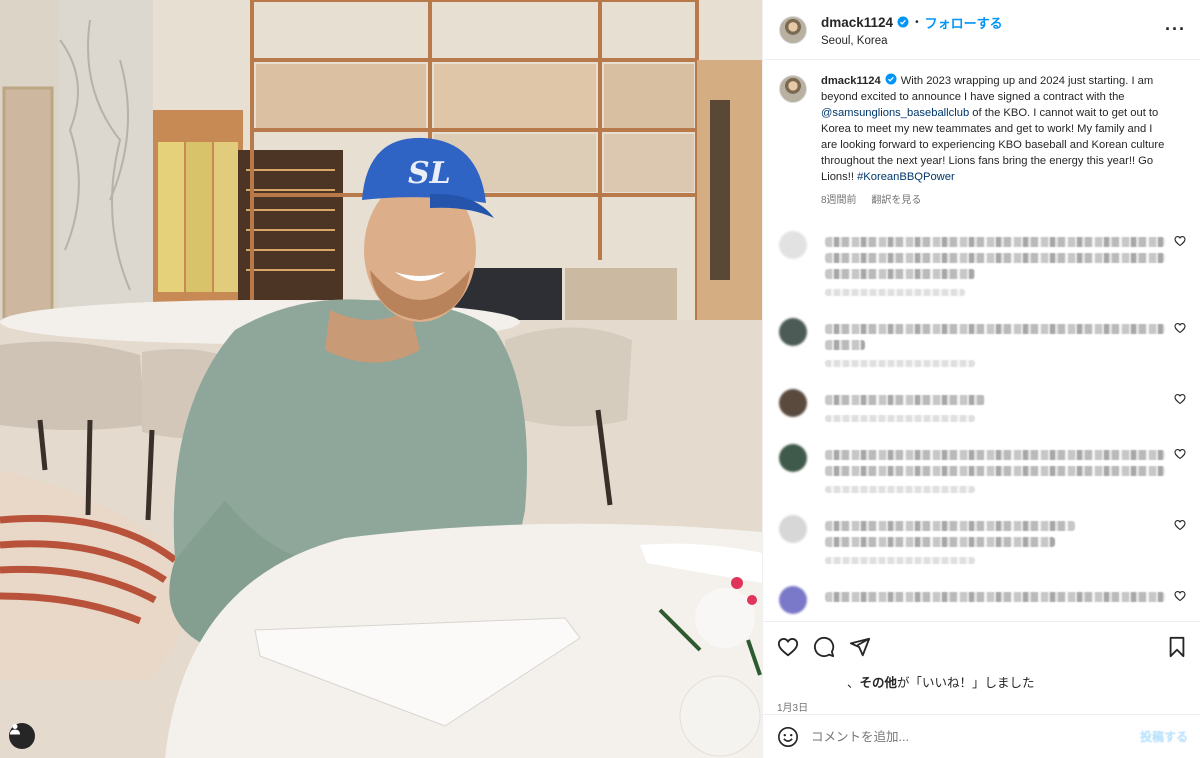 The image size is (1200, 758). Describe the element at coordinates (824, 647) in the screenshot. I see `comment-icon` at that location.